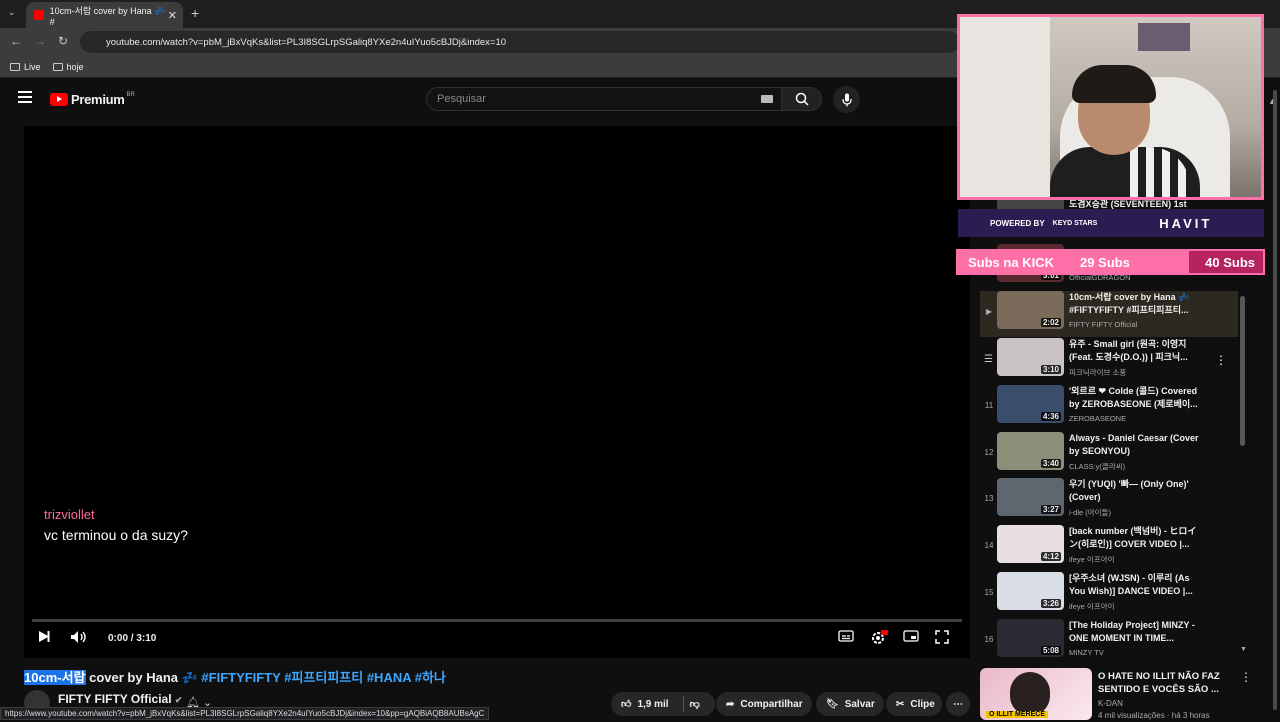 The width and height of the screenshot is (1280, 722). What do you see at coordinates (1030, 404) in the screenshot?
I see `playlist-thumbnail: 4:36` at bounding box center [1030, 404].